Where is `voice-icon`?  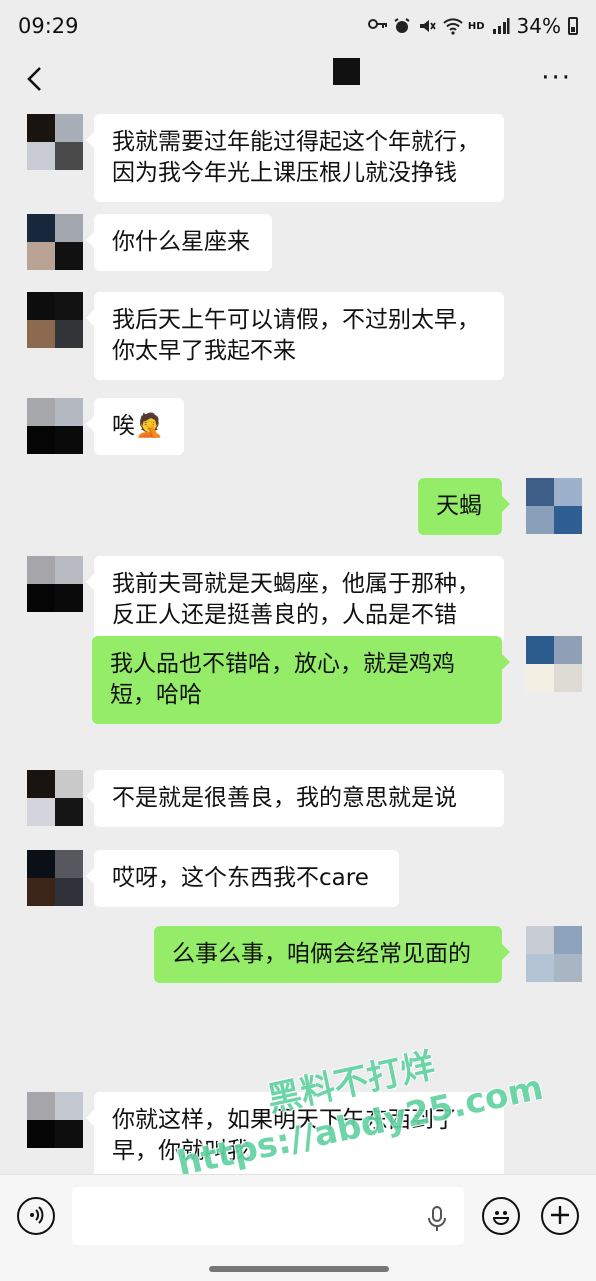 voice-icon is located at coordinates (37, 1215).